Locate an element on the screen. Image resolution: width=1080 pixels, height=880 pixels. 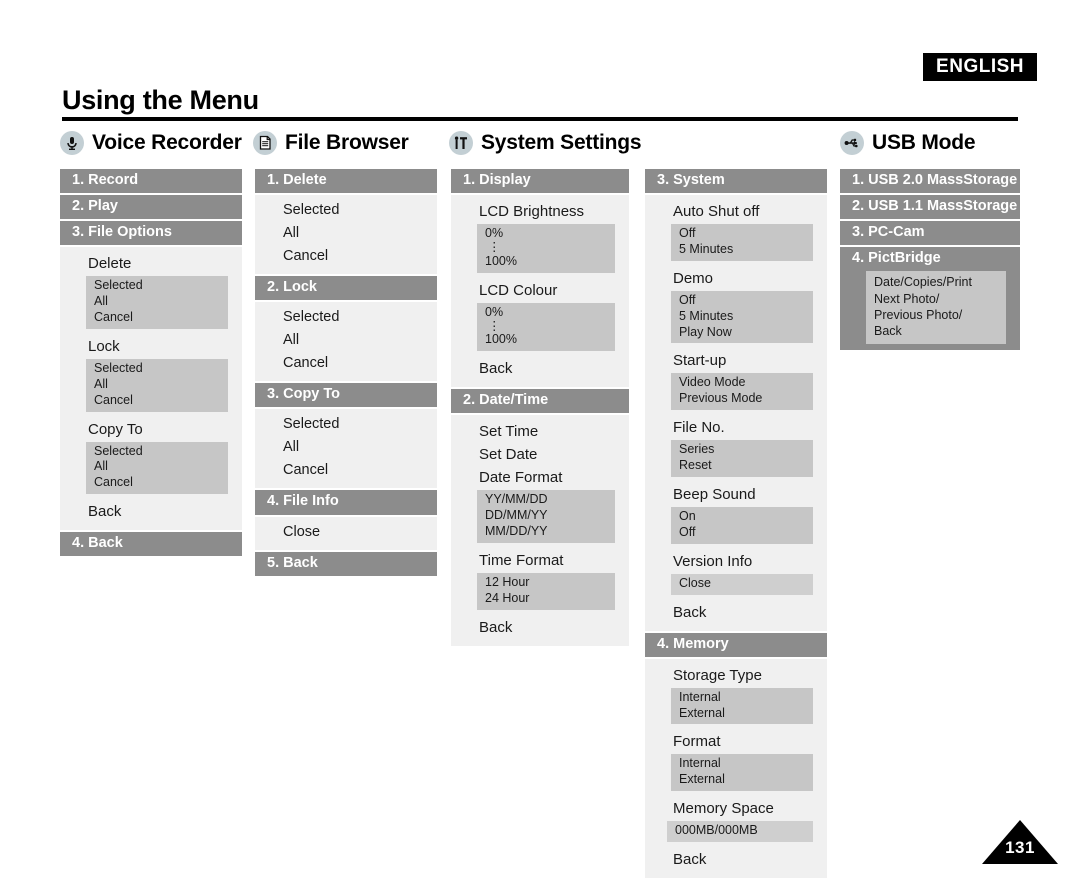
menu-section-header: 4. Memory is located at coordinates (736, 644).